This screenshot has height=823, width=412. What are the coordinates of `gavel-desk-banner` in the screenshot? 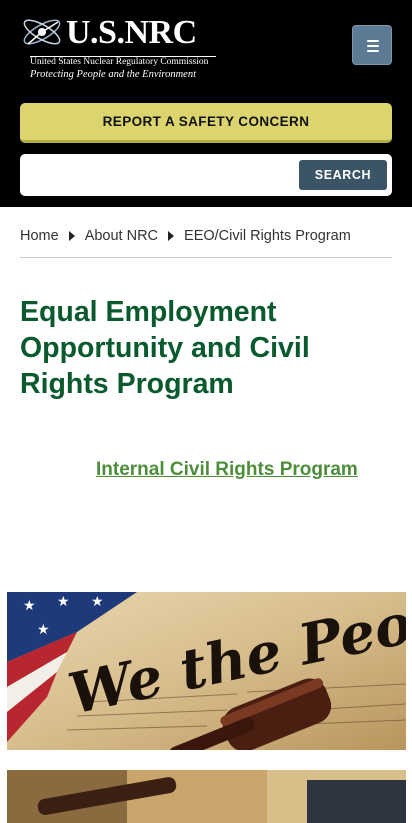 It's located at (206, 796).